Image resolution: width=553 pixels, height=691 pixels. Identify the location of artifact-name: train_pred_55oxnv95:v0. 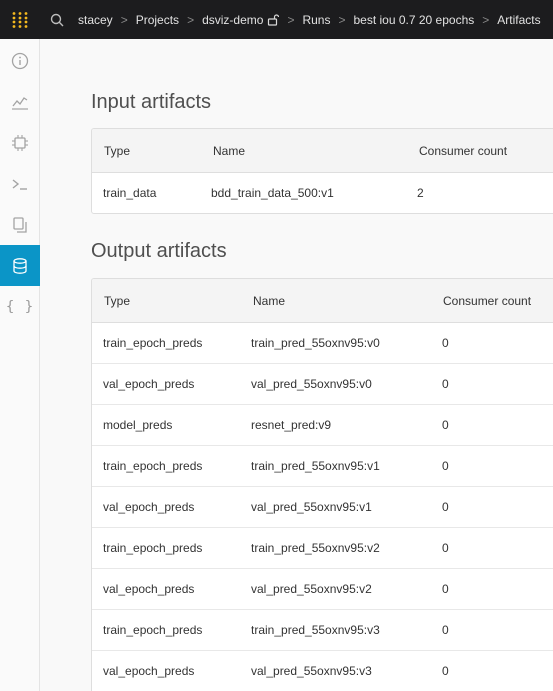
(315, 343).